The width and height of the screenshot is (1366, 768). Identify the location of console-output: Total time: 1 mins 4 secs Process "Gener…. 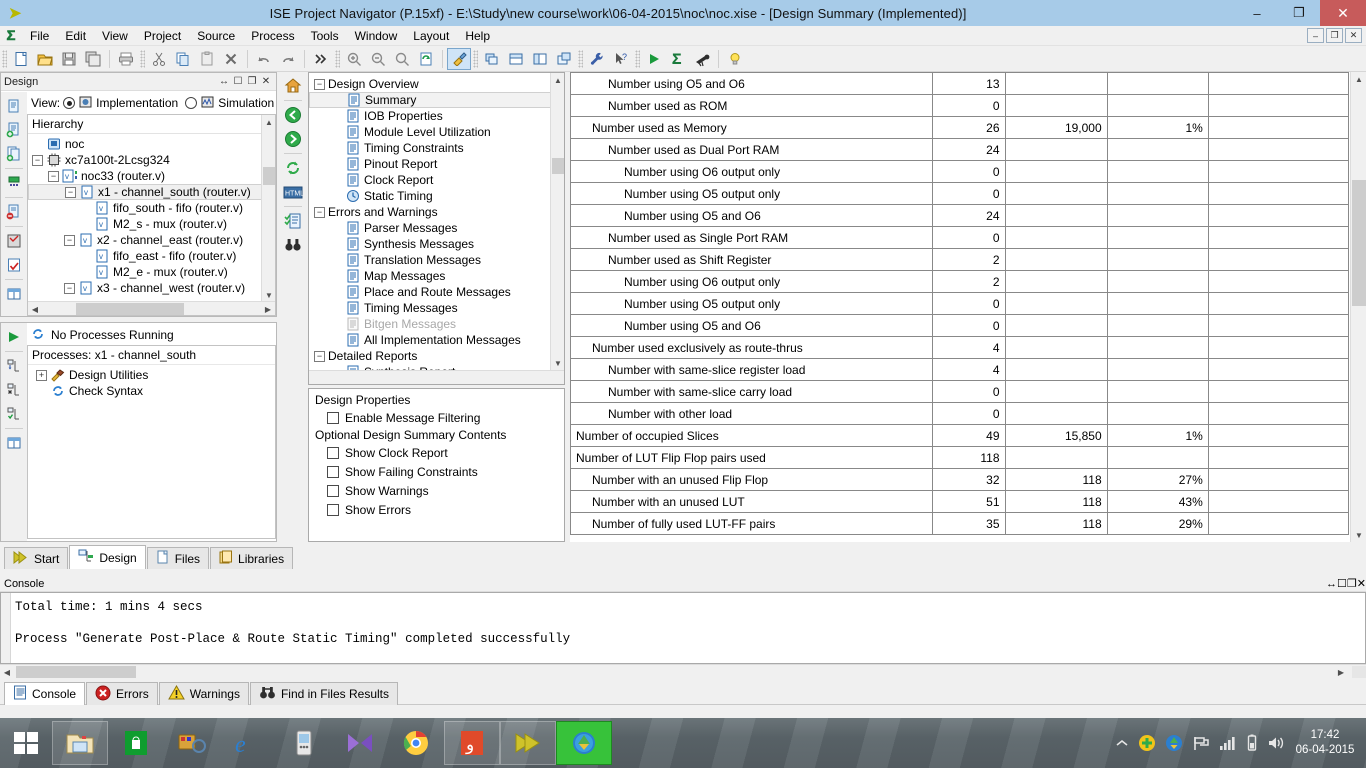
(683, 628).